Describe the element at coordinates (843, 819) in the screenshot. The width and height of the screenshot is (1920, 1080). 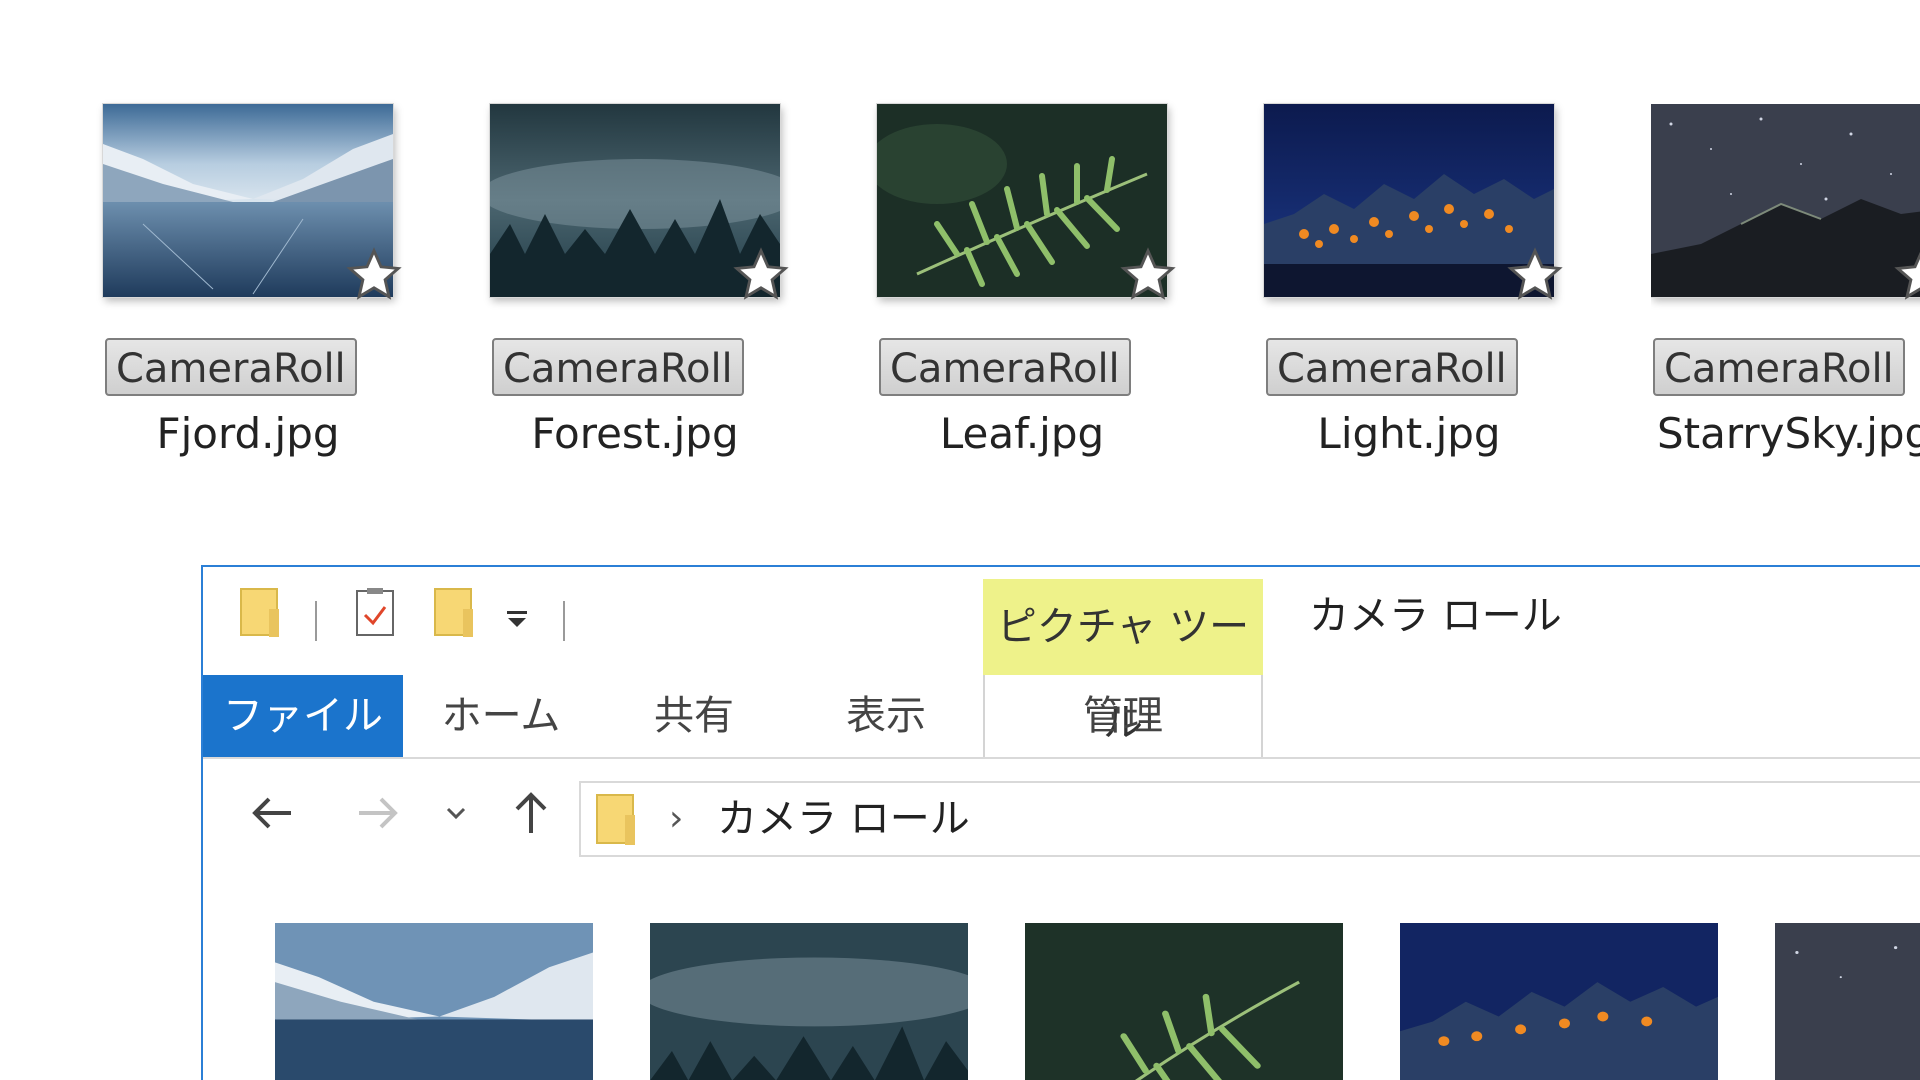
I see `breadcrumb-camera-roll: カメラ ロール` at that location.